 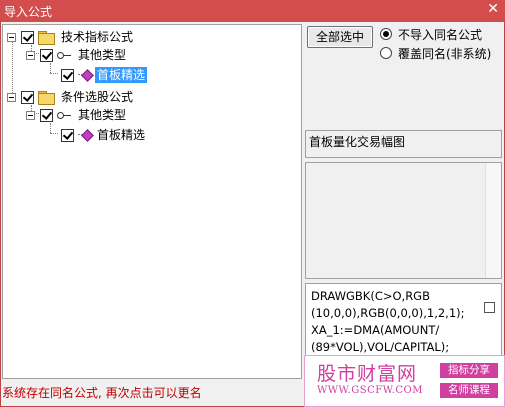 I want to click on formula-description: 首板量化交易幅图, so click(x=403, y=144).